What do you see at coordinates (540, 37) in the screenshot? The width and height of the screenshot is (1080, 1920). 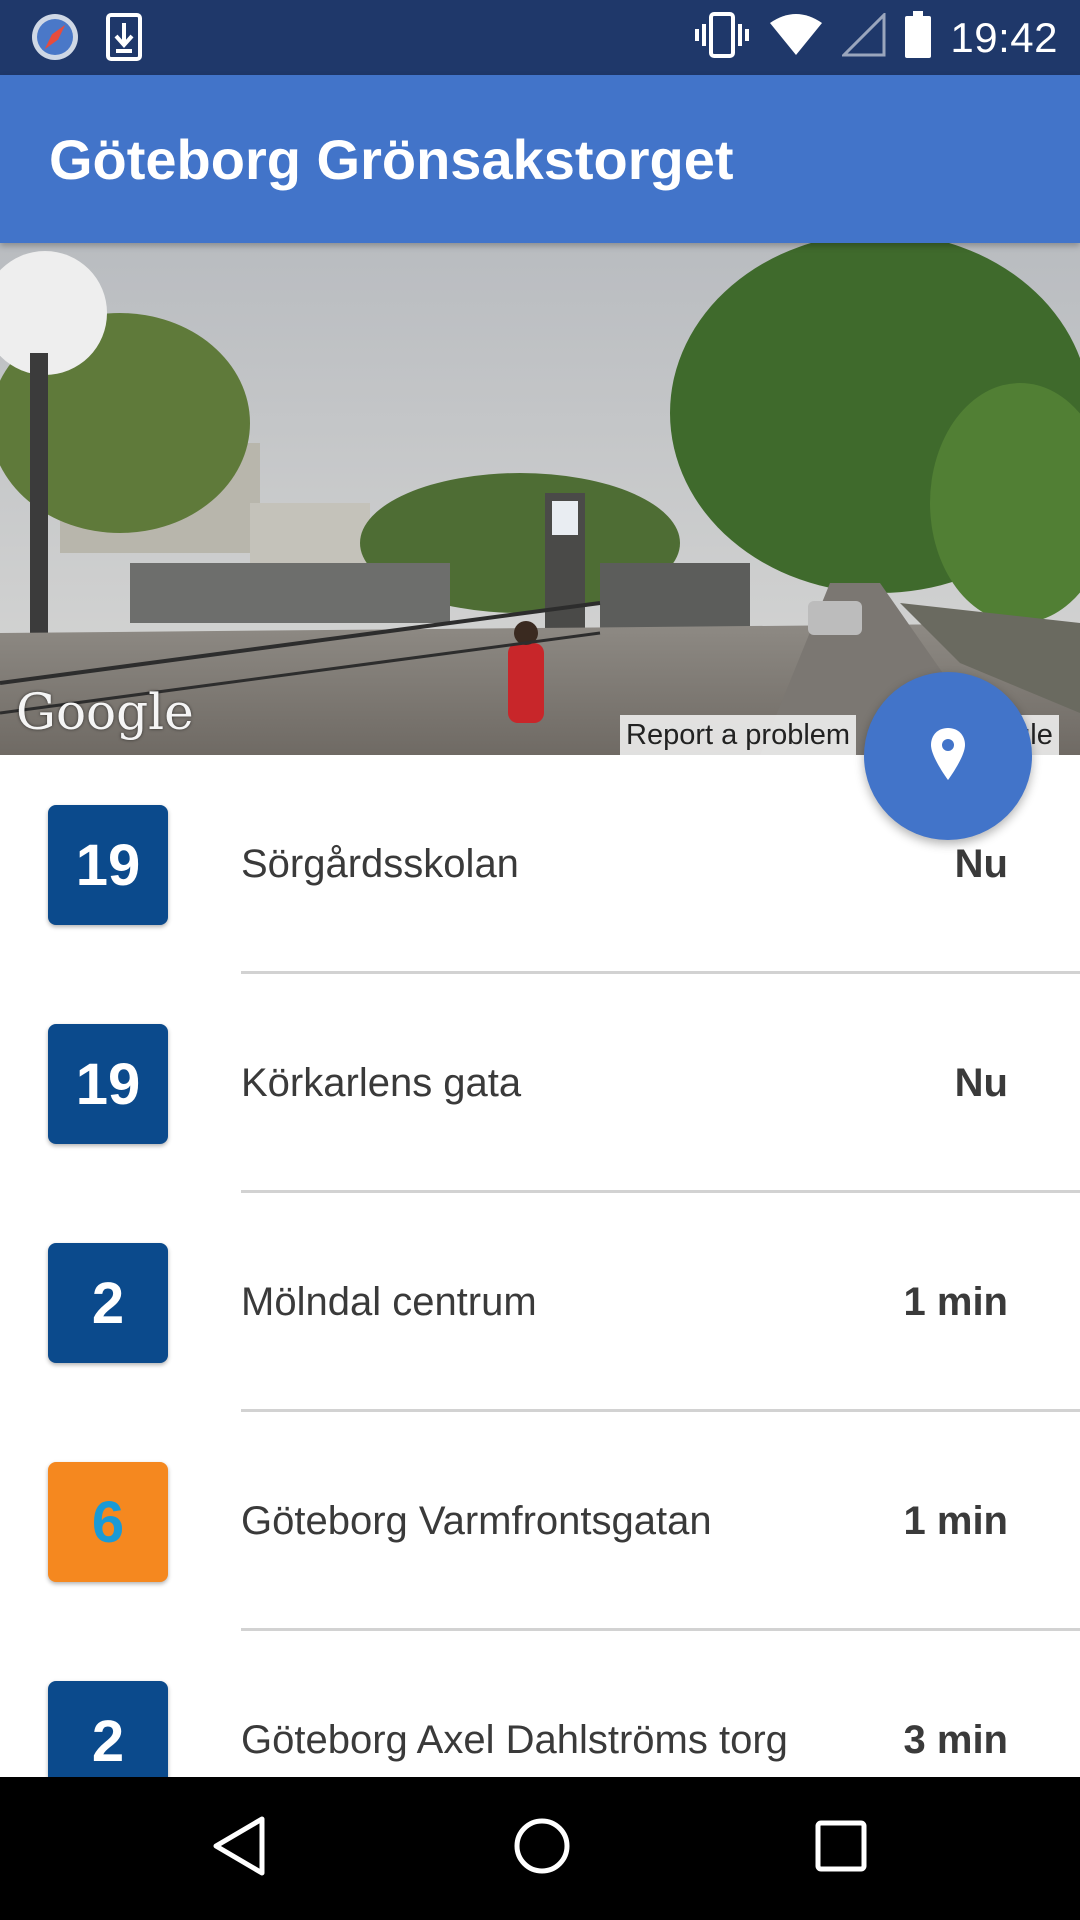 I see `status-bar: 19:42` at bounding box center [540, 37].